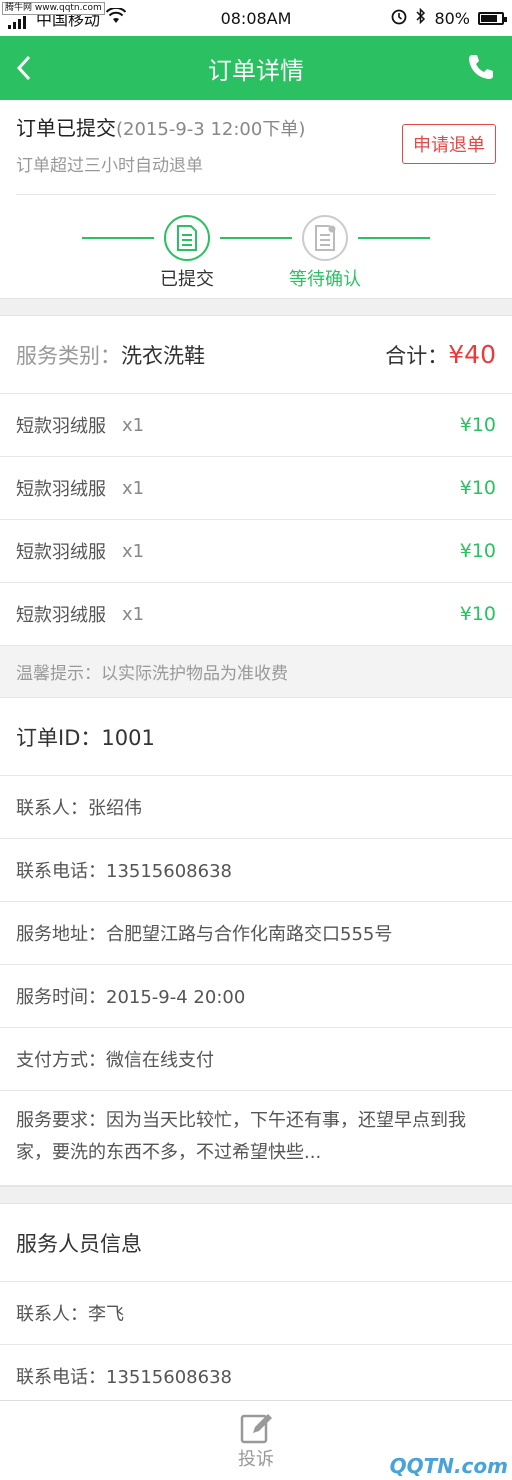  What do you see at coordinates (256, 672) in the screenshot?
I see `pricing-tip: 温馨提示：以实际洗护物品为准收费` at bounding box center [256, 672].